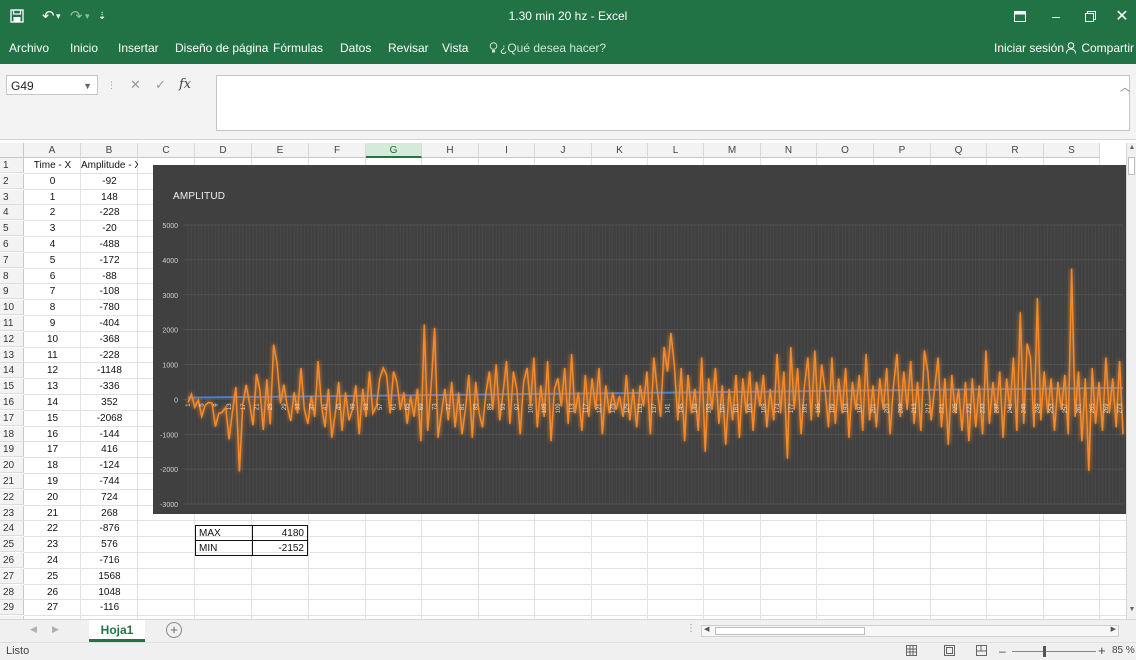 Image resolution: width=1136 pixels, height=660 pixels. What do you see at coordinates (1131, 612) in the screenshot?
I see `scroll-down-icon: ▼` at bounding box center [1131, 612].